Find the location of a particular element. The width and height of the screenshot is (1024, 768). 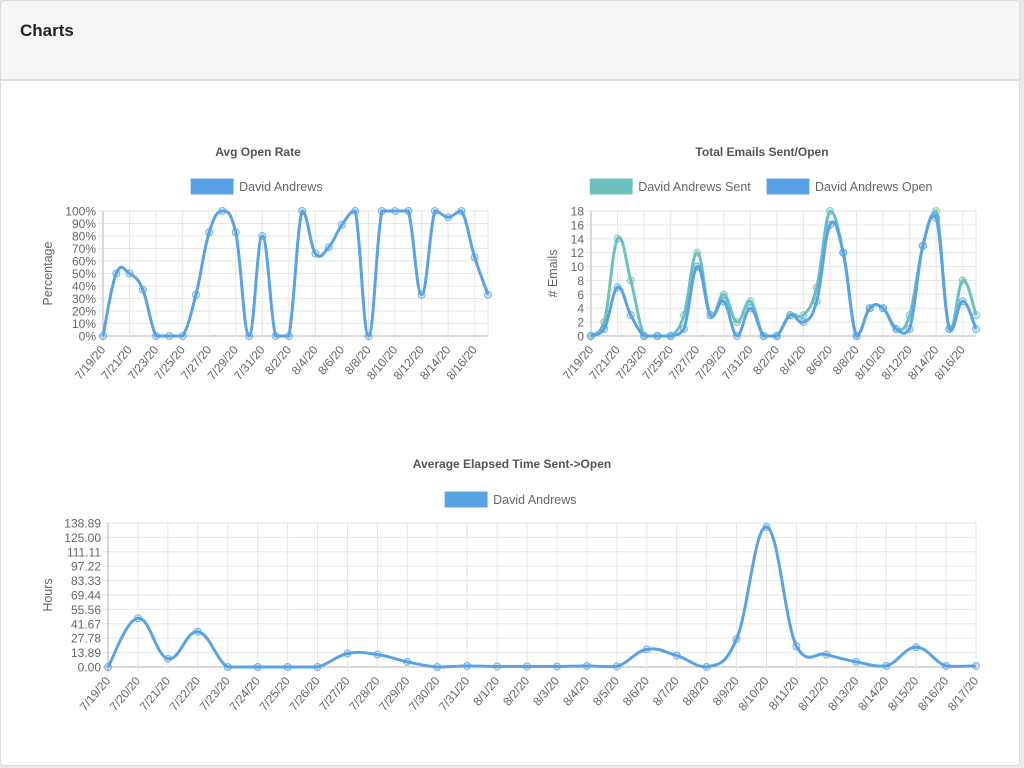

legend-item: David Andrews Sent is located at coordinates (670, 186).